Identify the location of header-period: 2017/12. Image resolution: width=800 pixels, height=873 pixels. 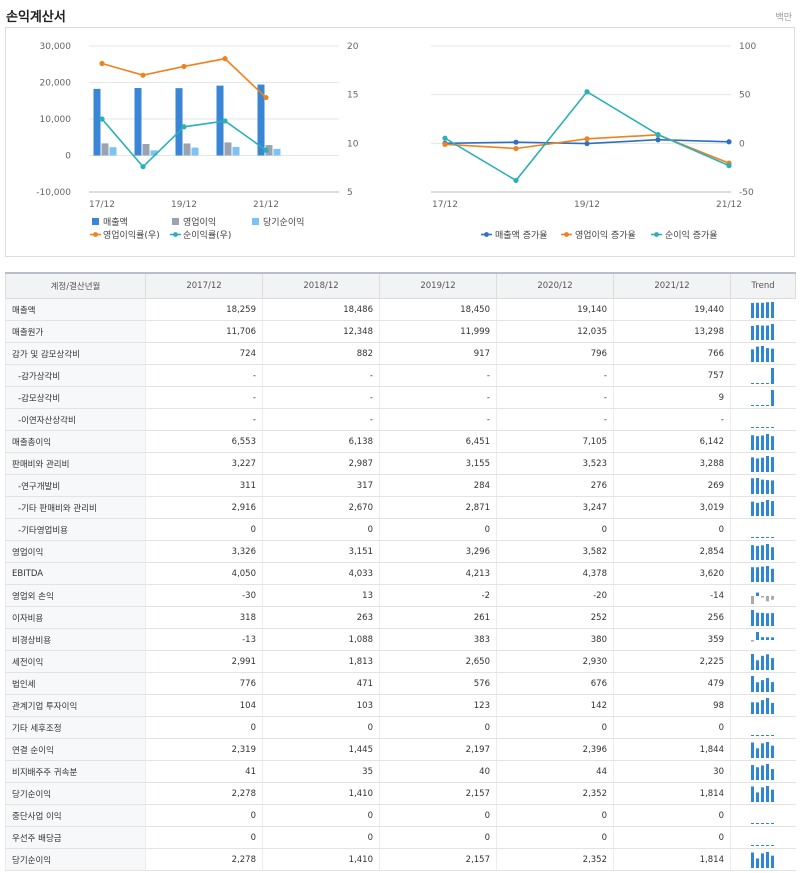
(204, 285).